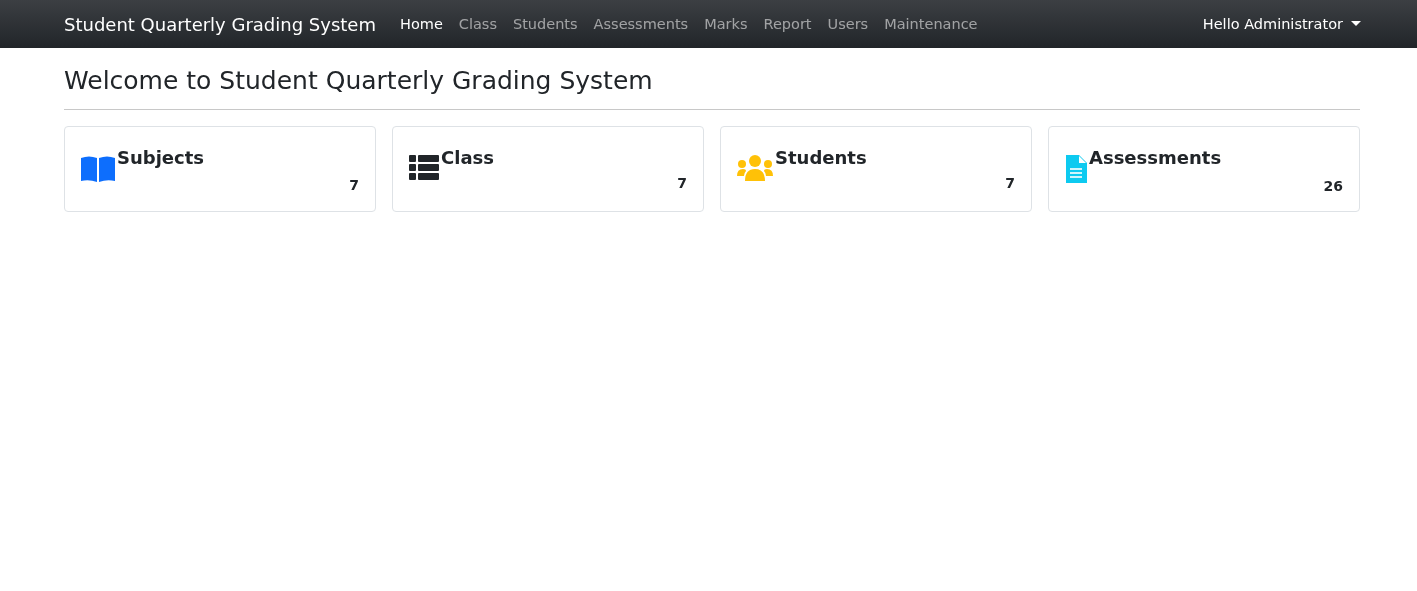 This screenshot has height=591, width=1417. Describe the element at coordinates (1281, 24) in the screenshot. I see `user-menu: Hello Administrator` at that location.